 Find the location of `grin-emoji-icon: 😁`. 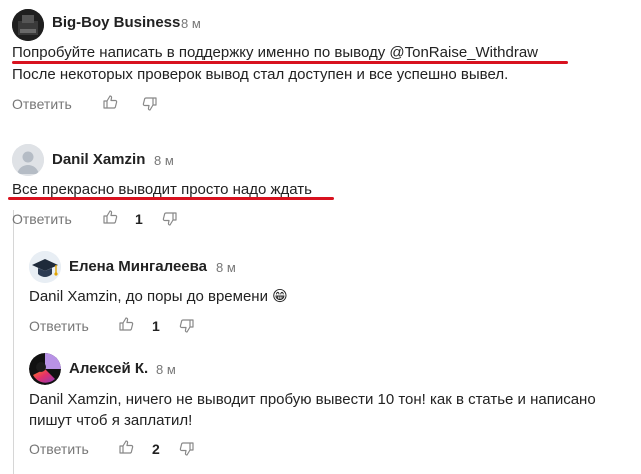

grin-emoji-icon: 😁 is located at coordinates (280, 296).